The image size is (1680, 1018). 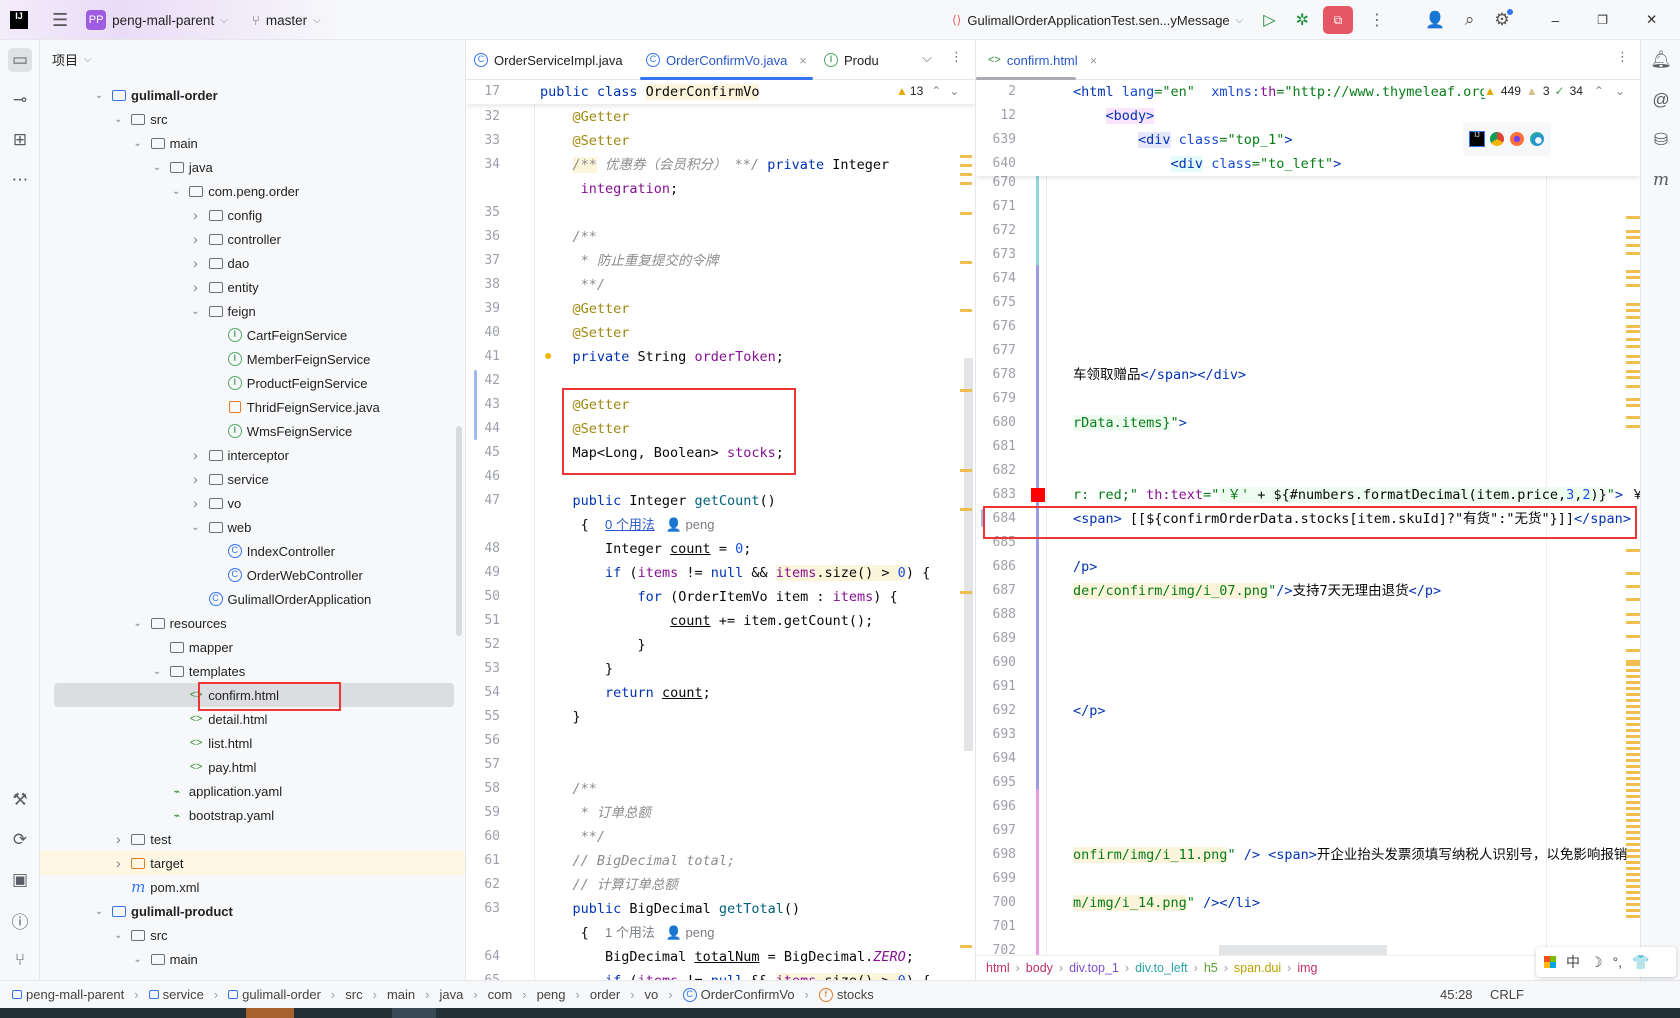 I want to click on line-number: 64, so click(x=483, y=957).